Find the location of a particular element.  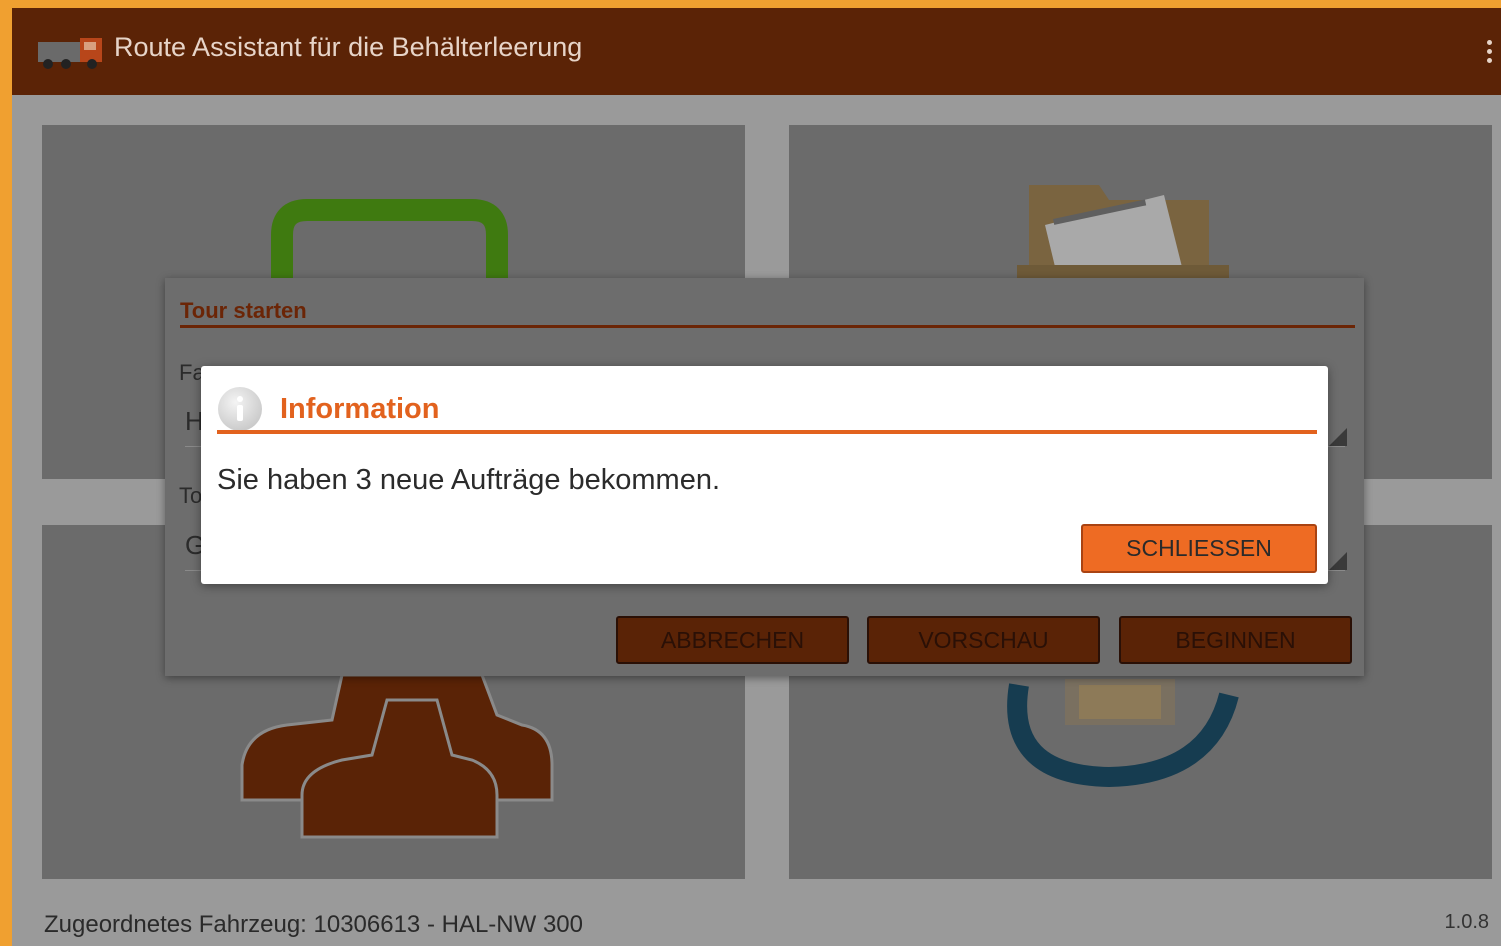

app-title: Route Assistant für die Behälterleerung is located at coordinates (348, 47).